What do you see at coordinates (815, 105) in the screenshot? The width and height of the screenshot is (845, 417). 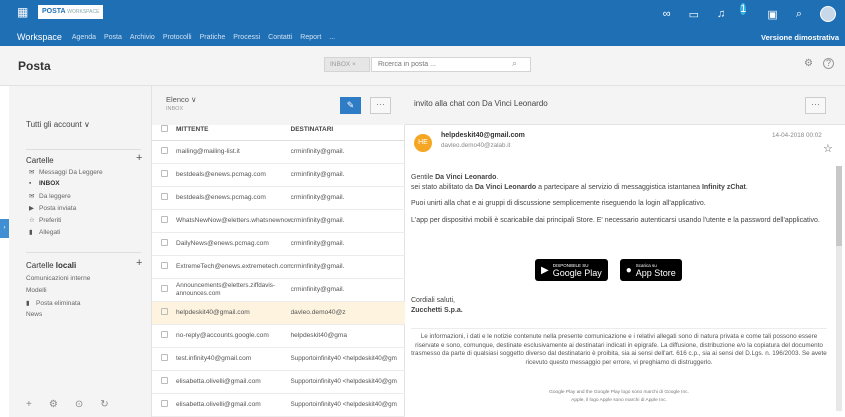 I see `reader-more-button: ···` at bounding box center [815, 105].